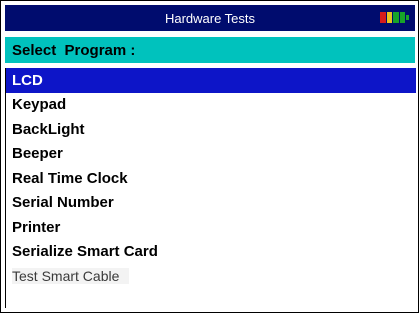 The width and height of the screenshot is (419, 313). I want to click on menu-item-label: Serial Number, so click(63, 203).